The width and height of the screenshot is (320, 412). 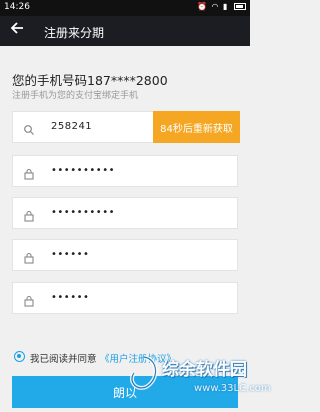 I want to click on status-icons: ⏰ ◠ ▮, so click(x=221, y=6).